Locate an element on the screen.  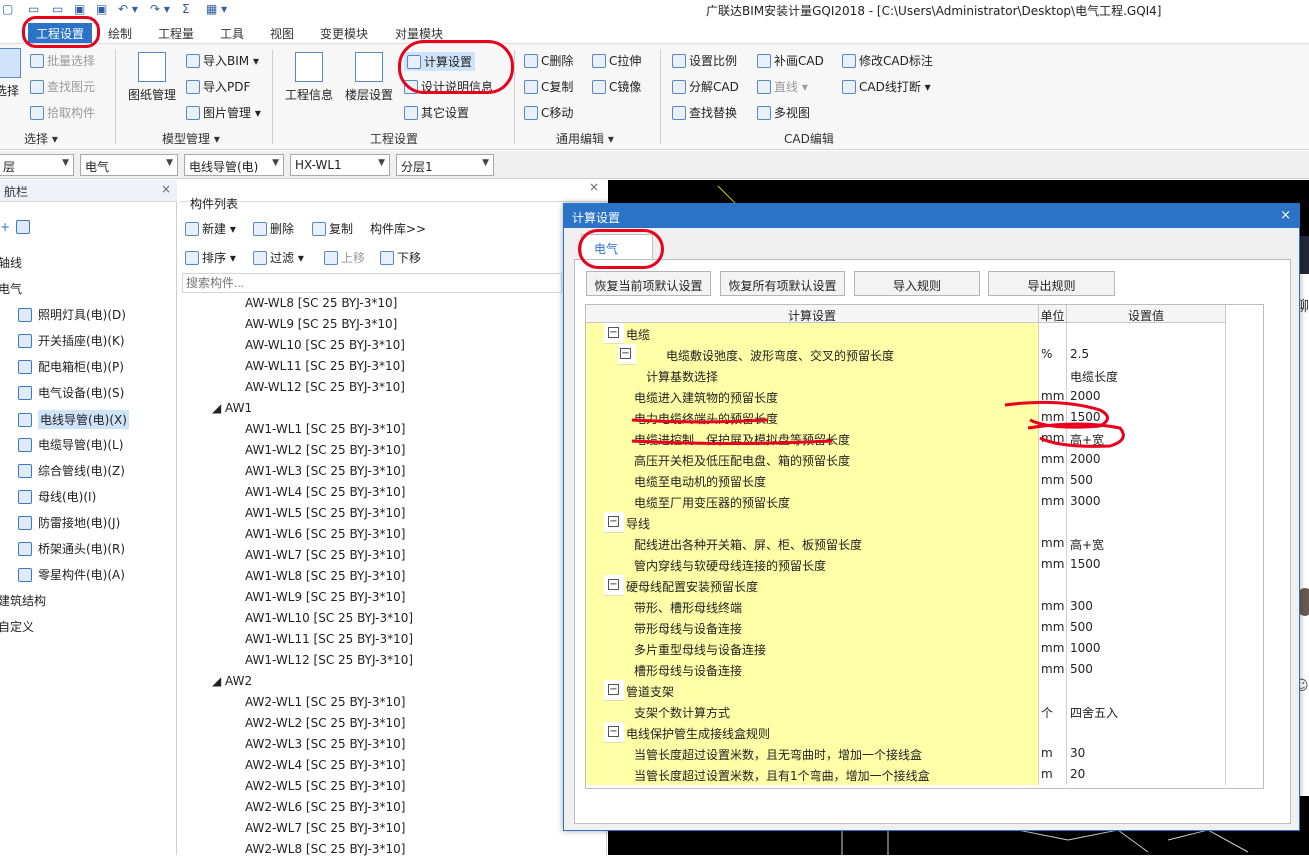
tree-item: AW1-WL1 [SC 25 BYJ-3*10] is located at coordinates (325, 429).